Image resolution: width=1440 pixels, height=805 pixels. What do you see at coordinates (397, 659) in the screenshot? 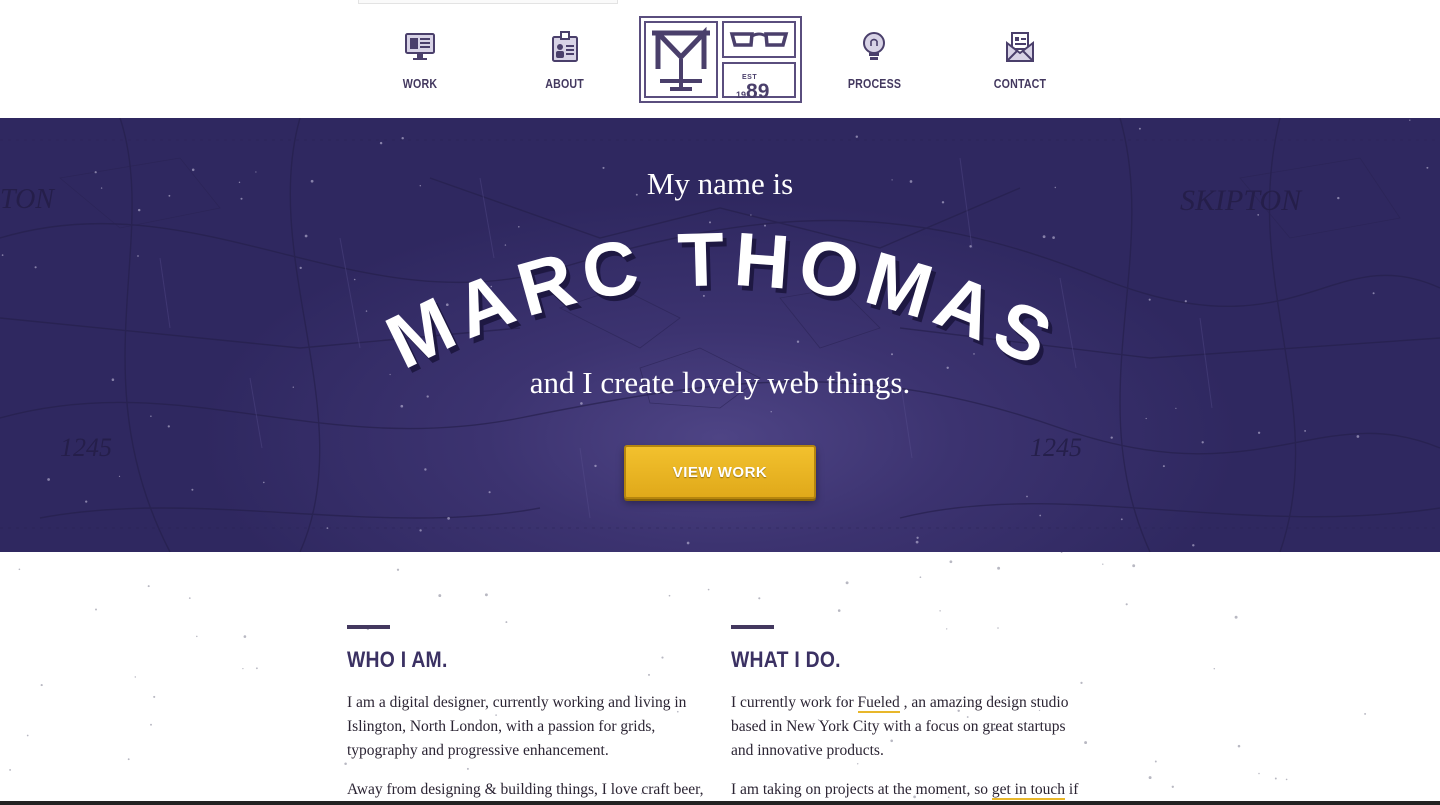
I see `who-heading: WHO I AM.` at bounding box center [397, 659].